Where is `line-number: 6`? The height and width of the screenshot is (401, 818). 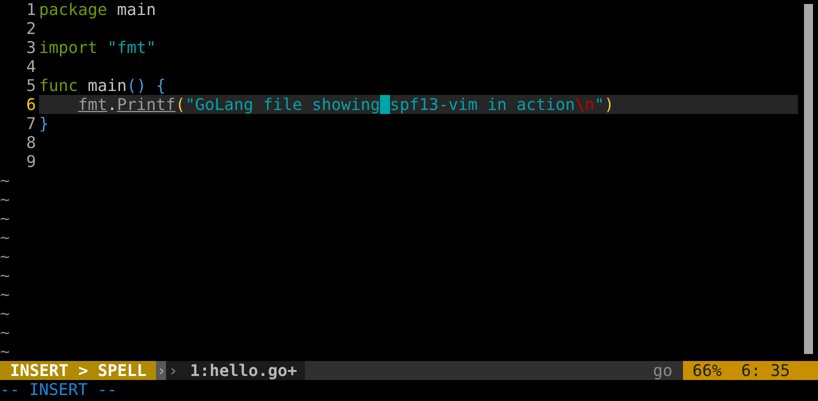 line-number: 6 is located at coordinates (31, 104).